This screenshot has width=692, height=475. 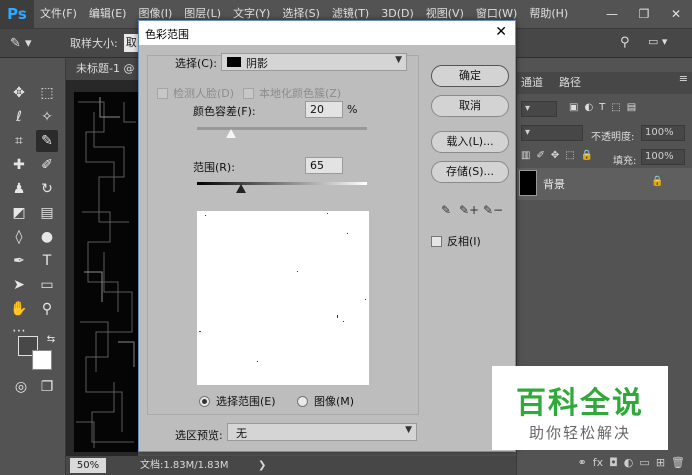 I want to click on fuzziness-slider-thumb, so click(x=231, y=133).